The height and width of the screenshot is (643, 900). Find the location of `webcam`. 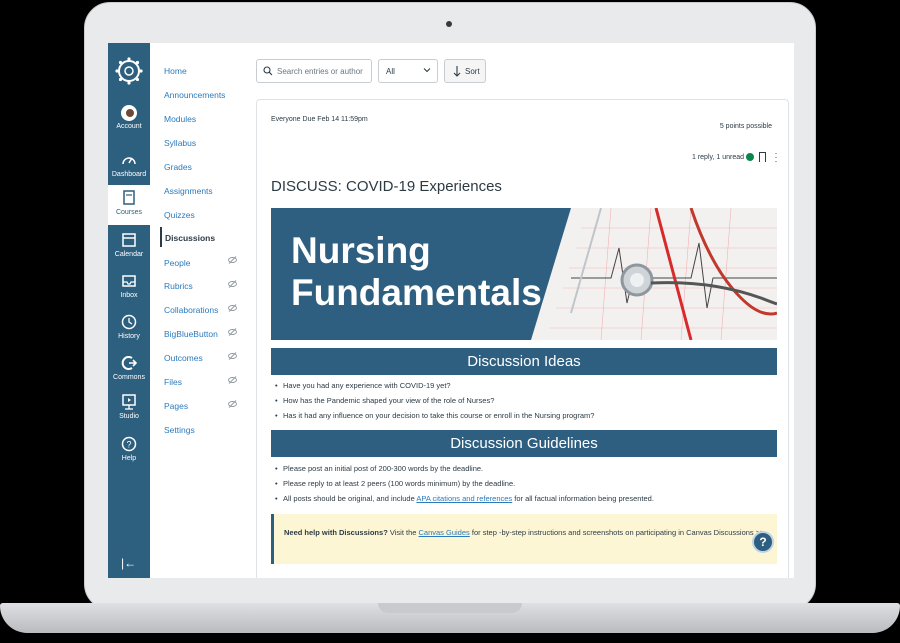

webcam is located at coordinates (449, 24).